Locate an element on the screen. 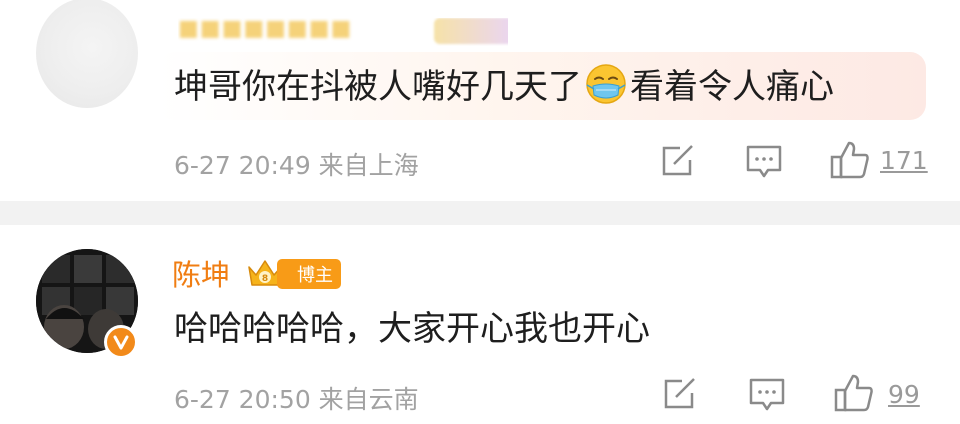 The height and width of the screenshot is (424, 960). svg-text: 8 is located at coordinates (265, 279).